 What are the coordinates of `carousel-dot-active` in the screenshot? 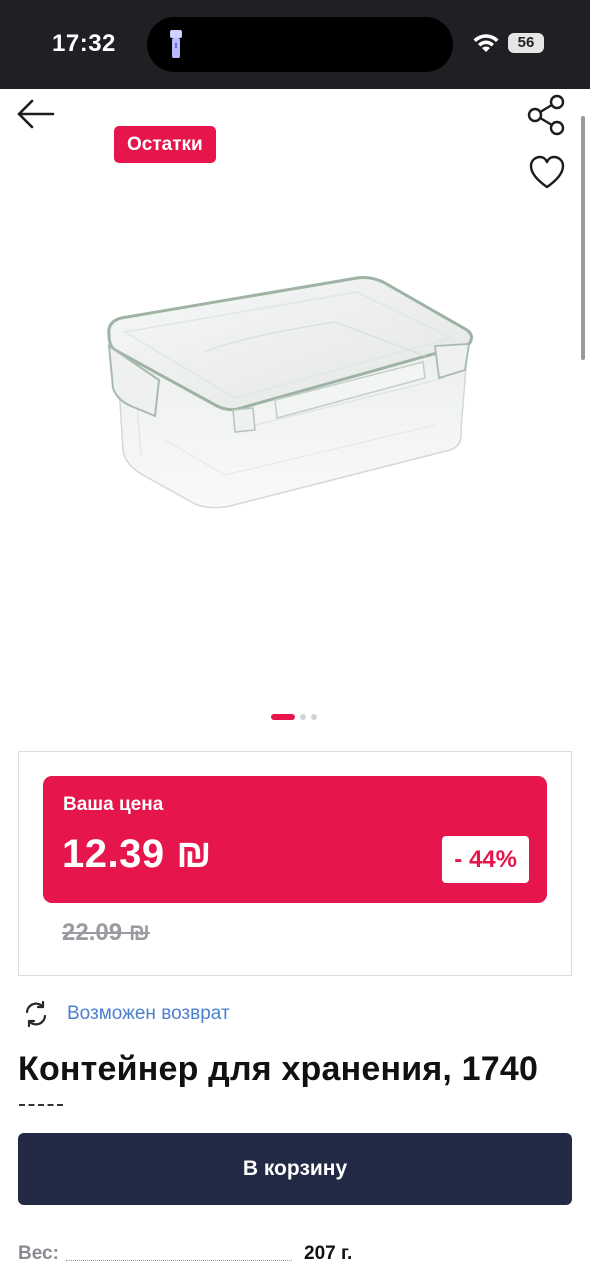 It's located at (283, 717).